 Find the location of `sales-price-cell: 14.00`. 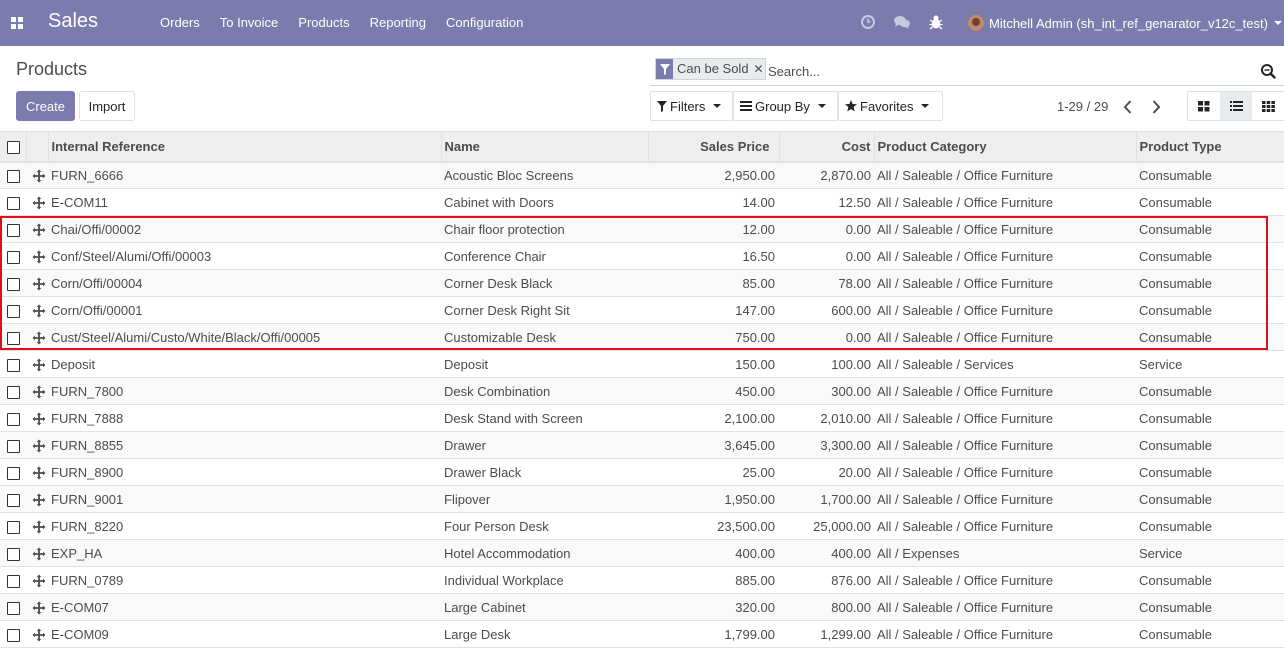

sales-price-cell: 14.00 is located at coordinates (713, 202).